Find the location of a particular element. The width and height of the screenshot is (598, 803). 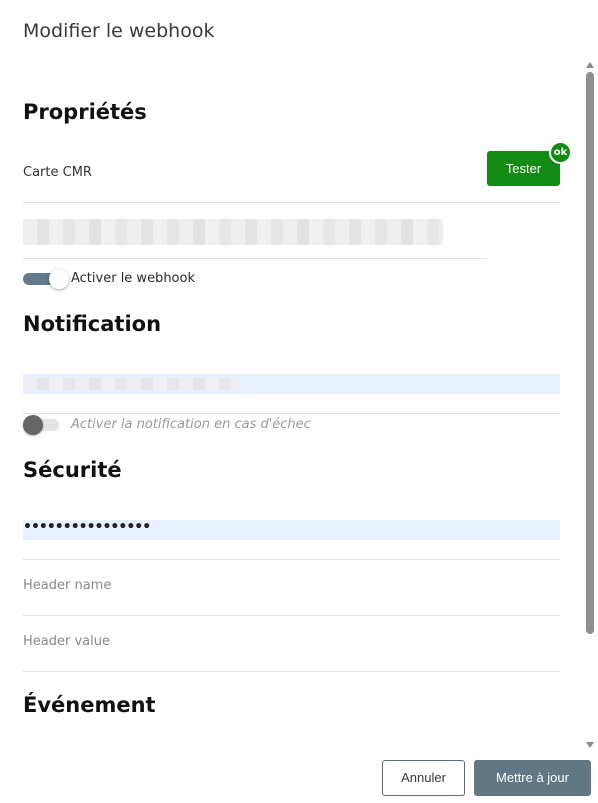

cancel-button: Annuler is located at coordinates (423, 778).